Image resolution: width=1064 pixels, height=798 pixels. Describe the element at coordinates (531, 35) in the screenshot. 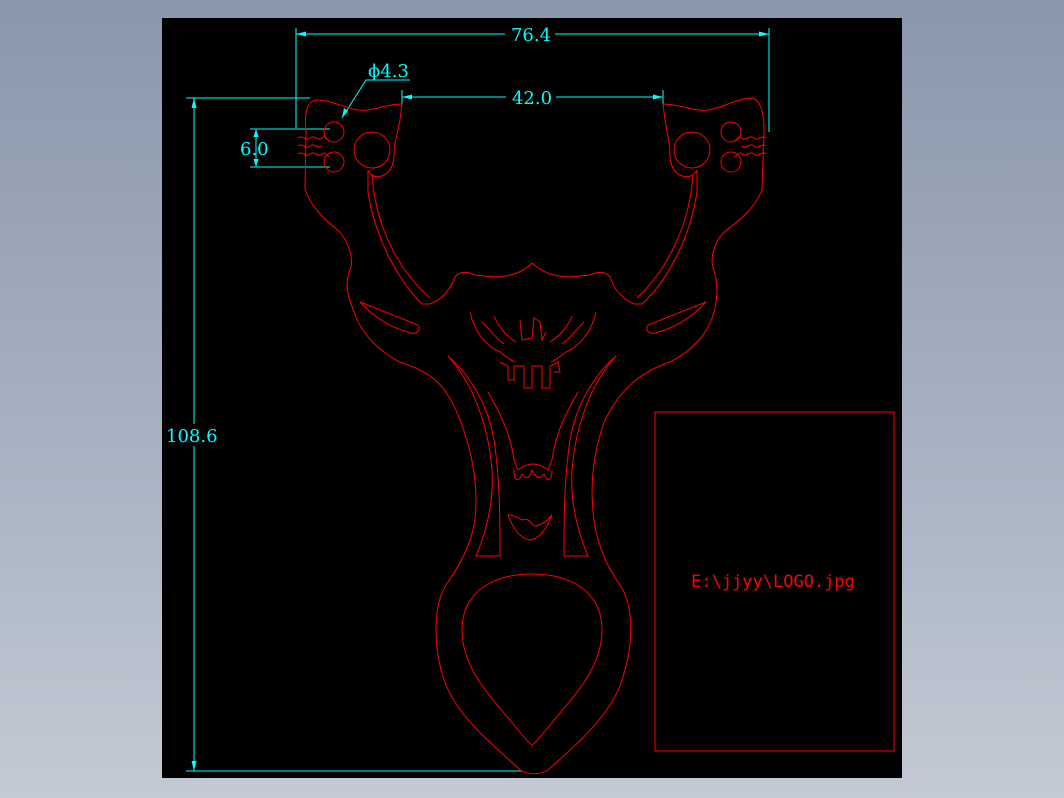

I see `overall-width-label: 76.4` at that location.